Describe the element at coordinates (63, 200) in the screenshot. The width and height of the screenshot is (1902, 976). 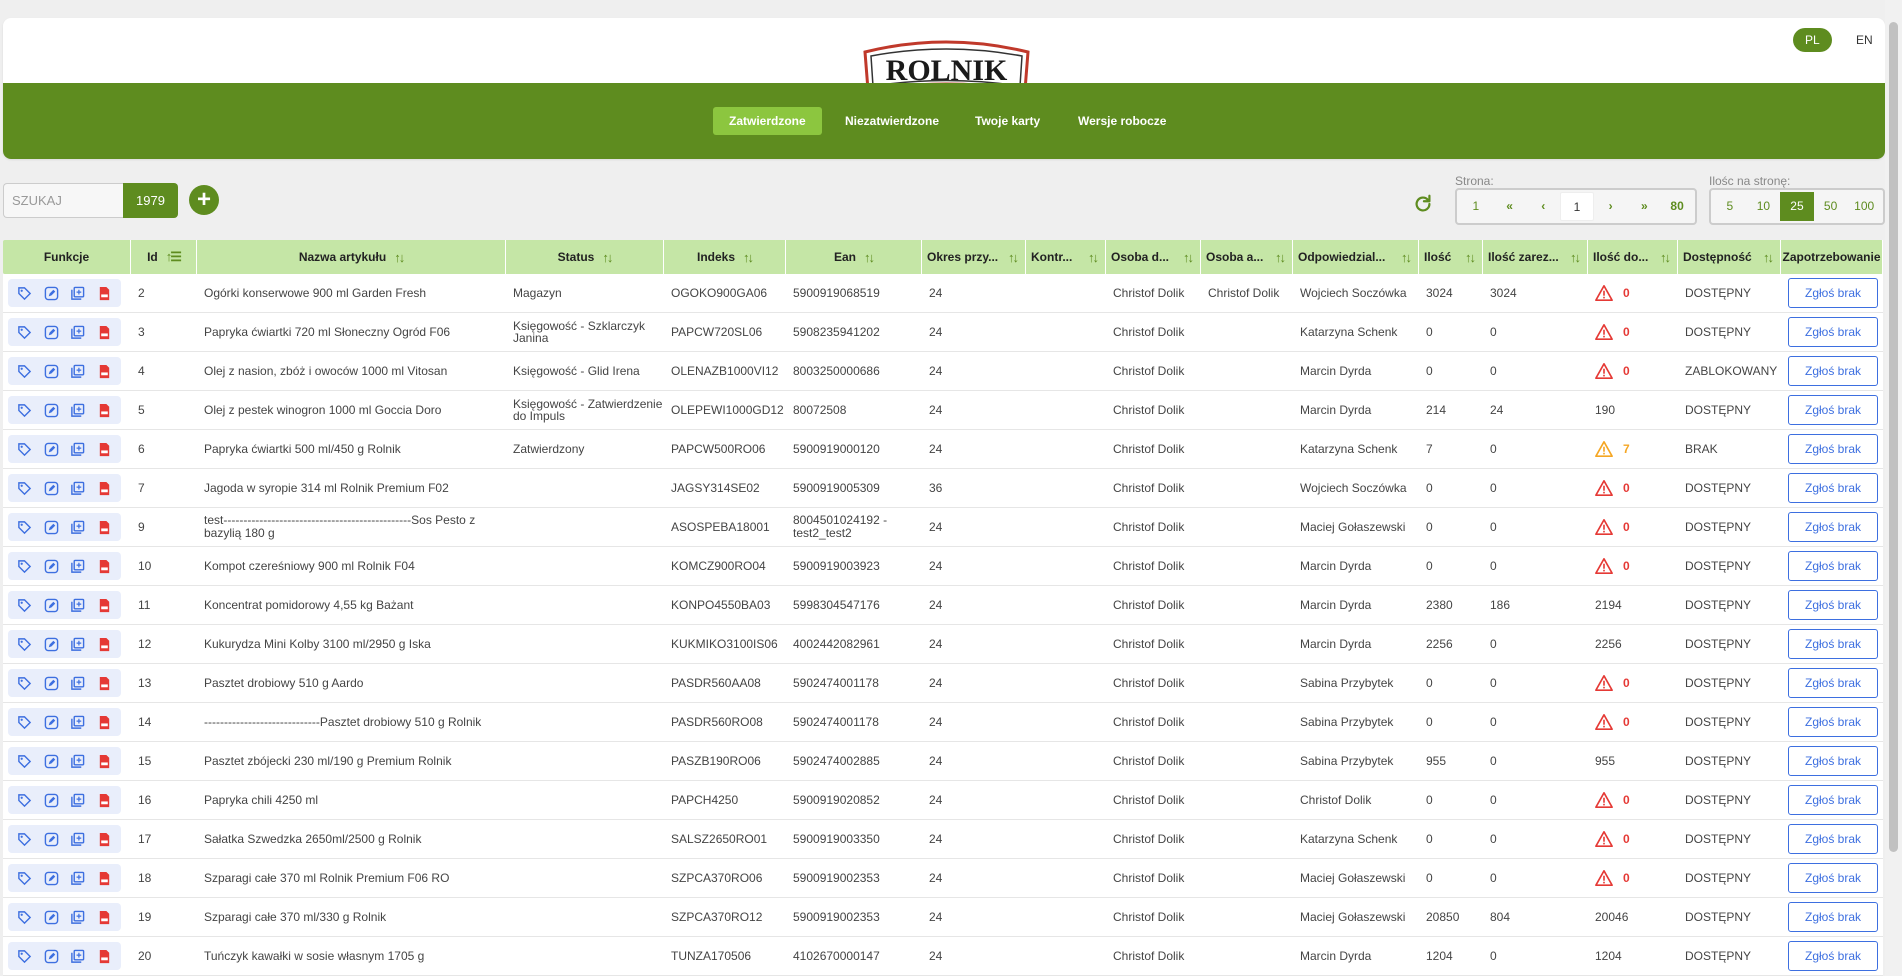
I see `search-input` at that location.